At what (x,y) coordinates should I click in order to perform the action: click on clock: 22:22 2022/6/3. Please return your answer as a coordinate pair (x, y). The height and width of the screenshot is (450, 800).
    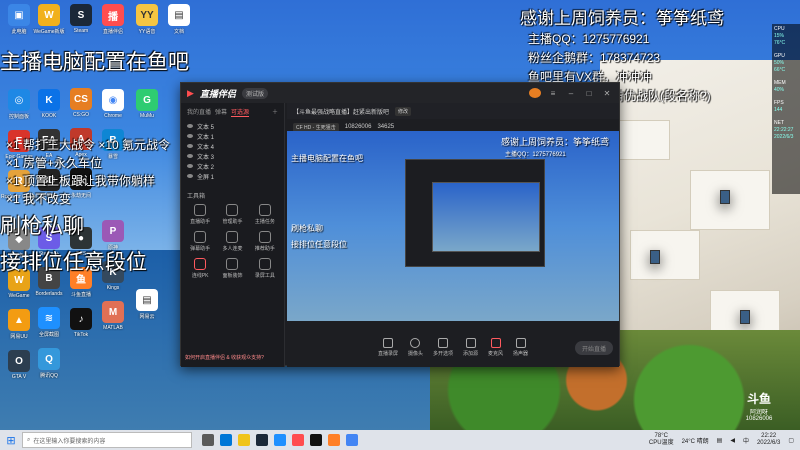
    Looking at the image, I should click on (768, 440).